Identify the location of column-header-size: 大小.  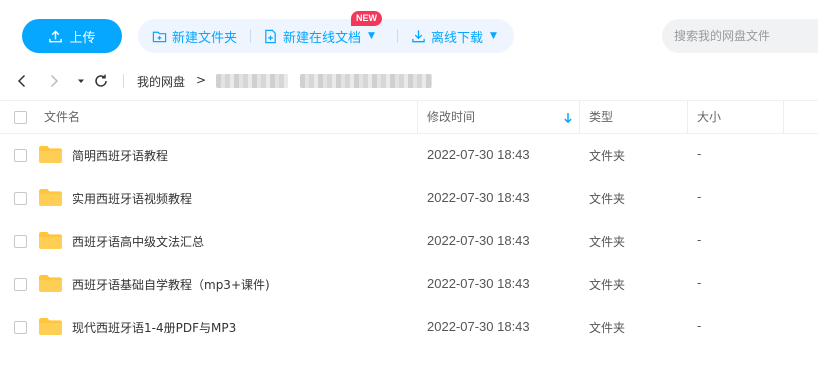
(709, 117).